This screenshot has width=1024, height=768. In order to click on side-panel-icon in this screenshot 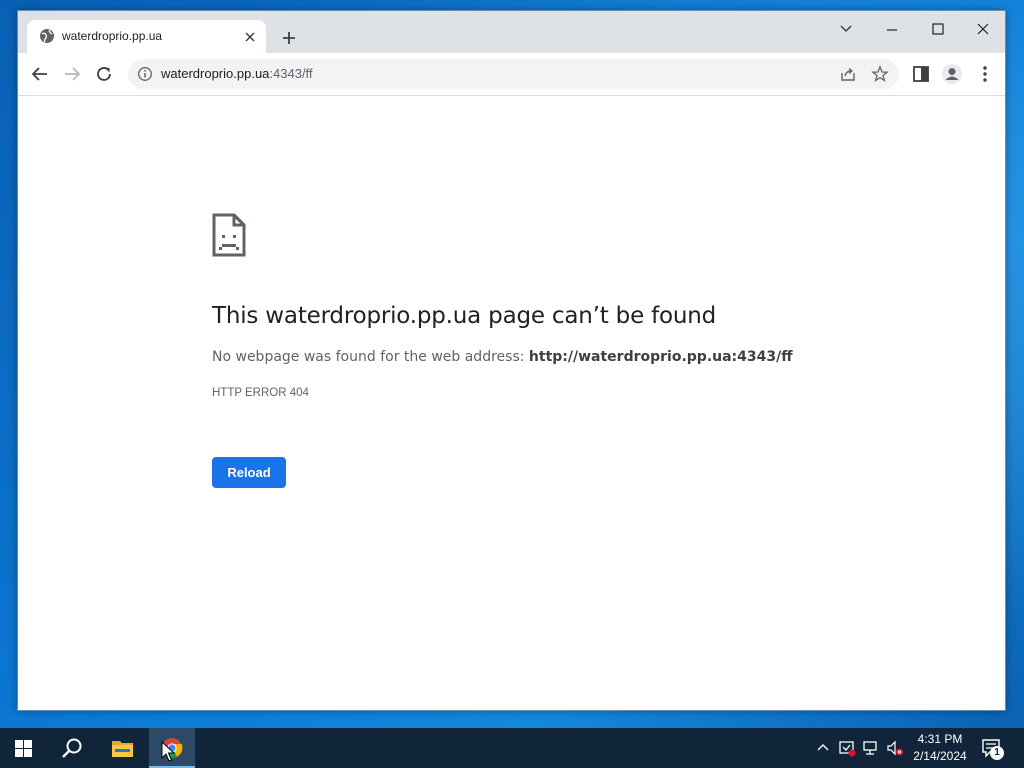, I will do `click(921, 74)`.